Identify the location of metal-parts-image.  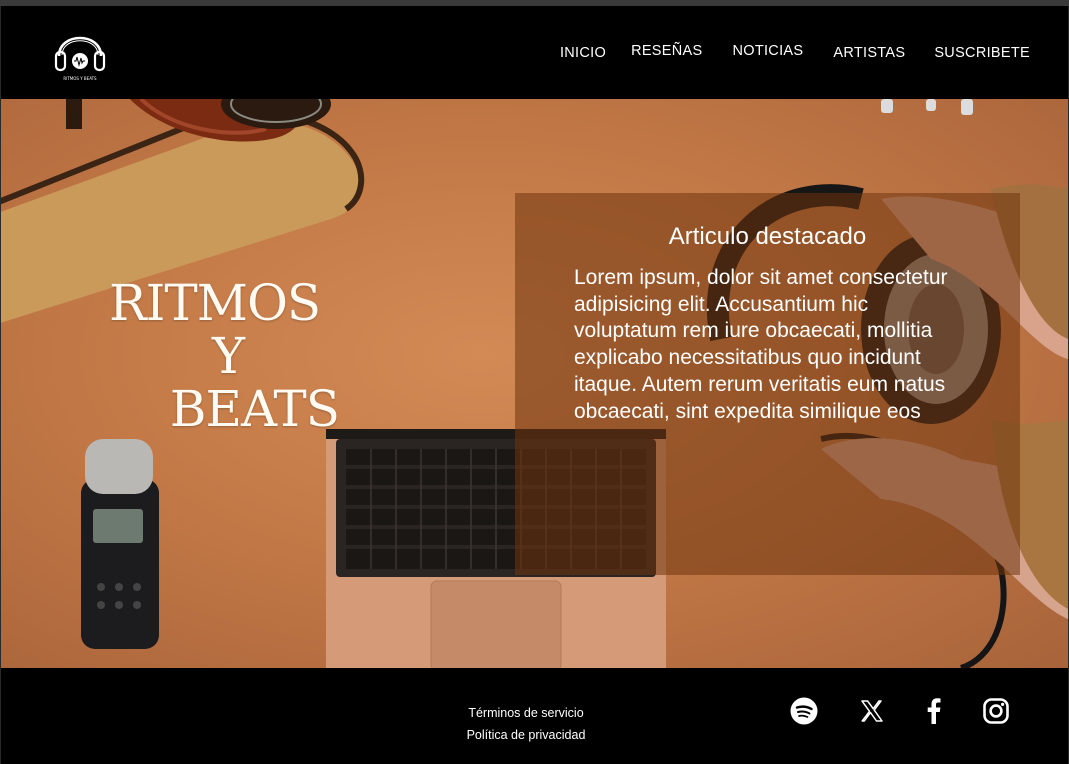
(927, 107).